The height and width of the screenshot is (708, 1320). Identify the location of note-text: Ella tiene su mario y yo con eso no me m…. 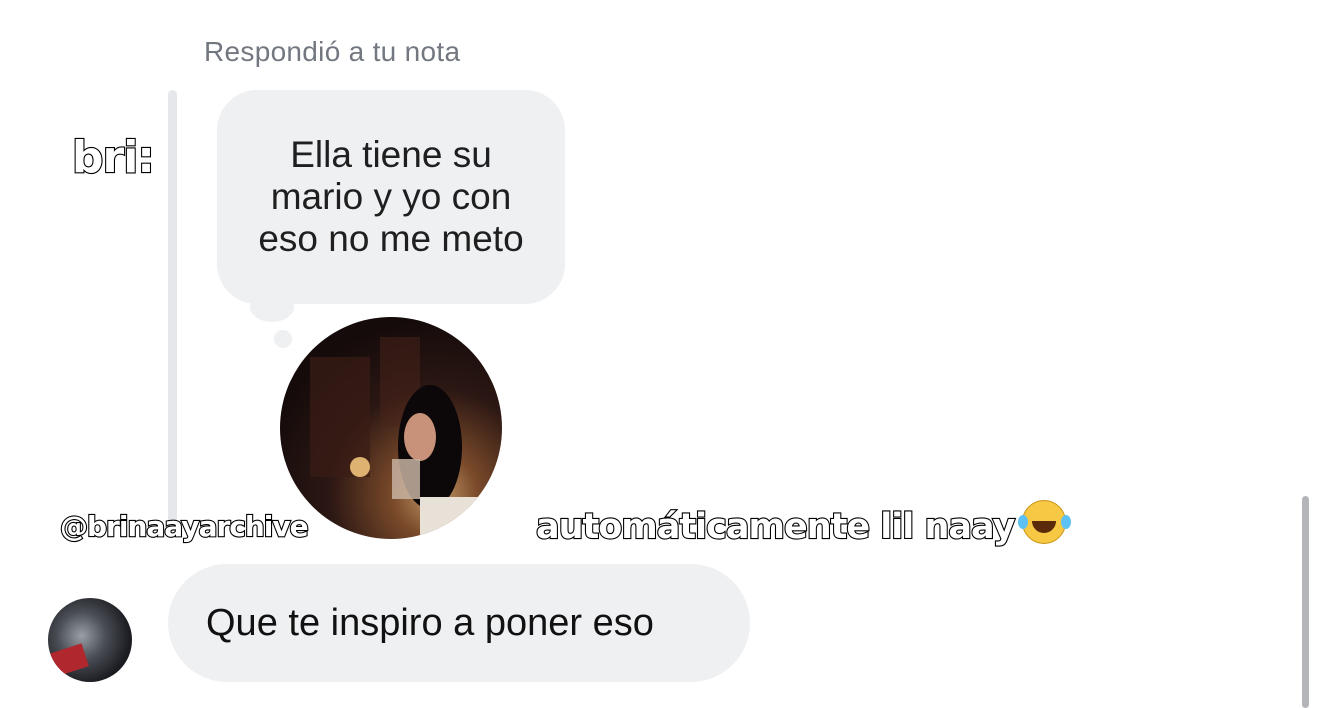
(391, 196).